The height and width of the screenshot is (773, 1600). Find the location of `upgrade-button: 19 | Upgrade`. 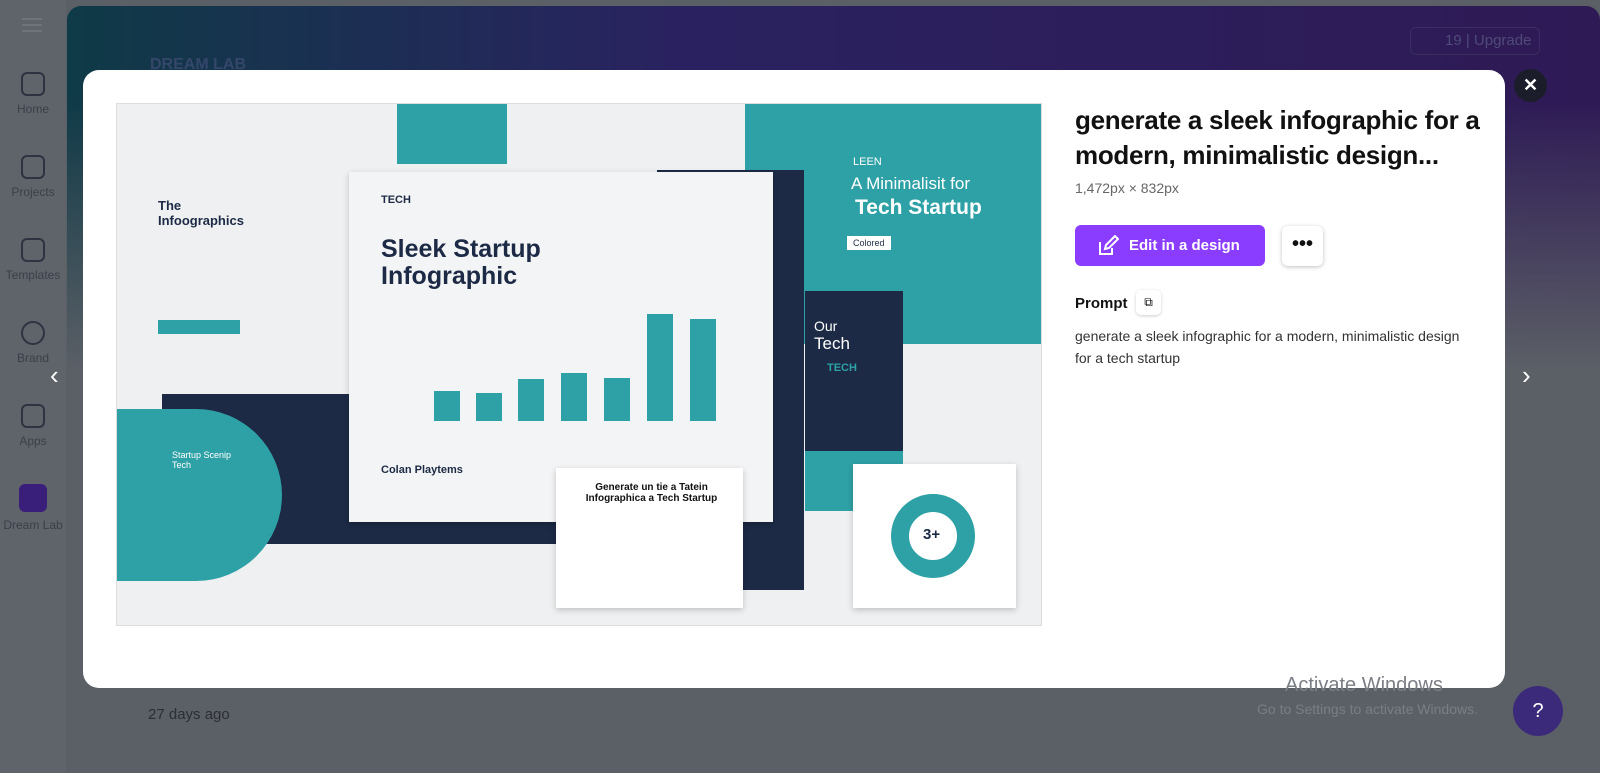

upgrade-button: 19 | Upgrade is located at coordinates (1475, 41).